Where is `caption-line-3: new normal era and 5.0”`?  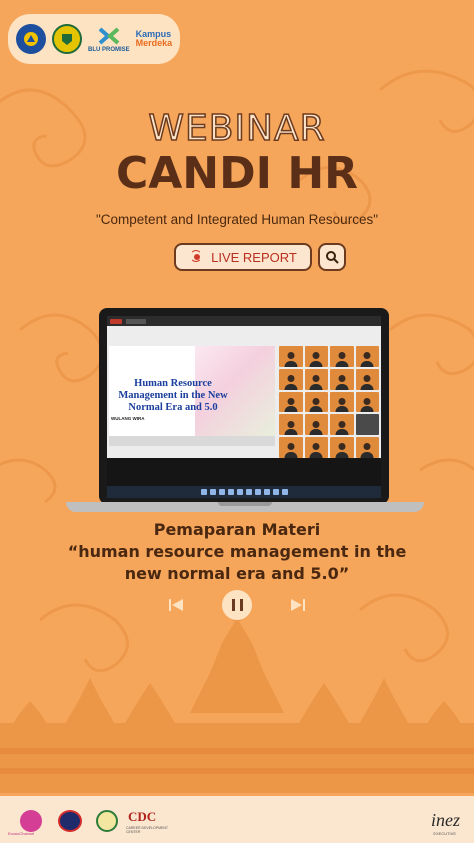 caption-line-3: new normal era and 5.0” is located at coordinates (237, 573).